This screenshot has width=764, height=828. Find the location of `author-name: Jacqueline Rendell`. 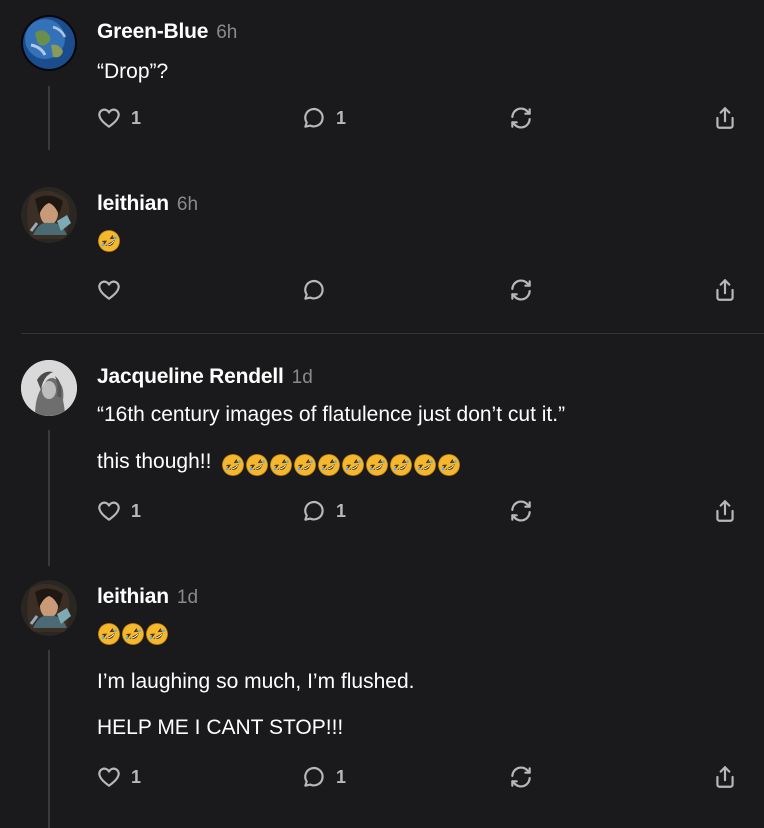

author-name: Jacqueline Rendell is located at coordinates (190, 376).